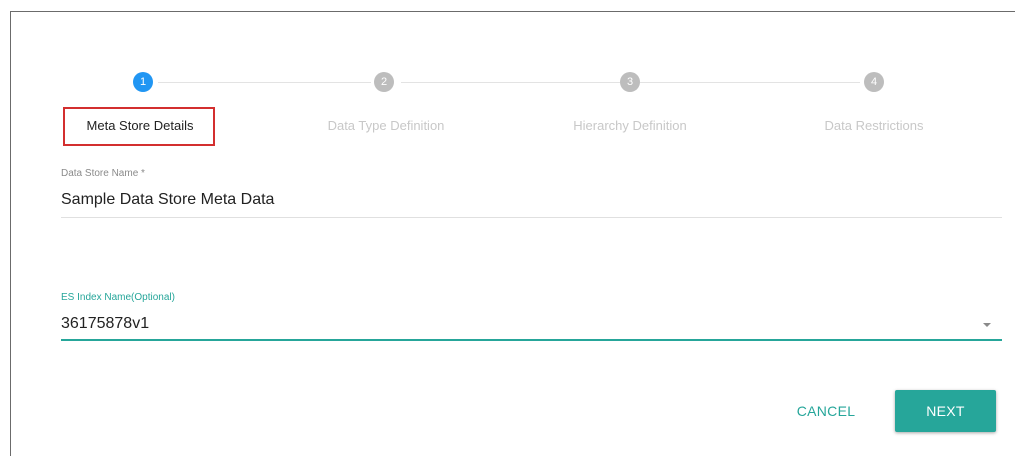 The height and width of the screenshot is (456, 1015). Describe the element at coordinates (874, 125) in the screenshot. I see `step-4-label: Data Restrictions` at that location.